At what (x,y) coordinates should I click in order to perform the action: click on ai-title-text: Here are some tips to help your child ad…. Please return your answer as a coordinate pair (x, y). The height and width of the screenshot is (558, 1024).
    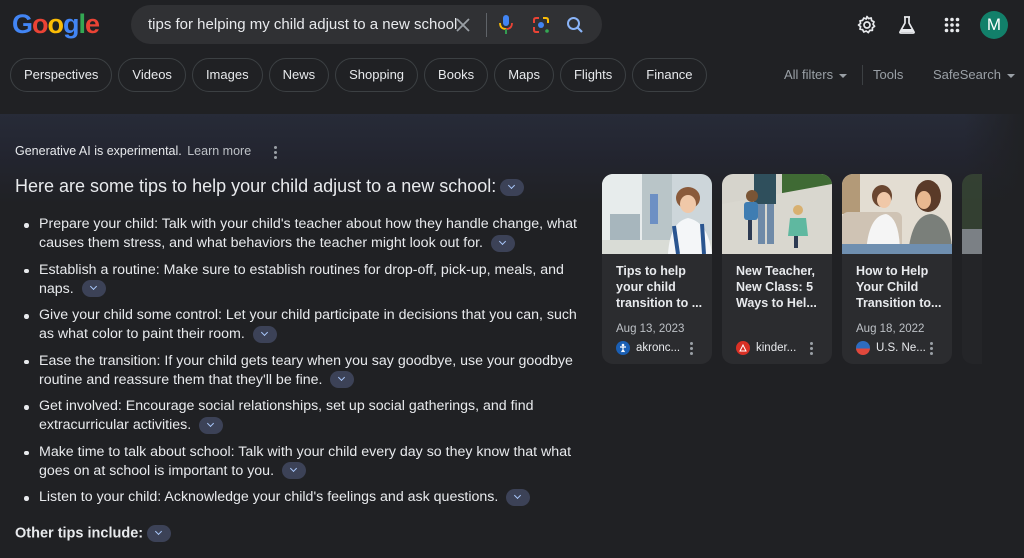
    Looking at the image, I should click on (256, 186).